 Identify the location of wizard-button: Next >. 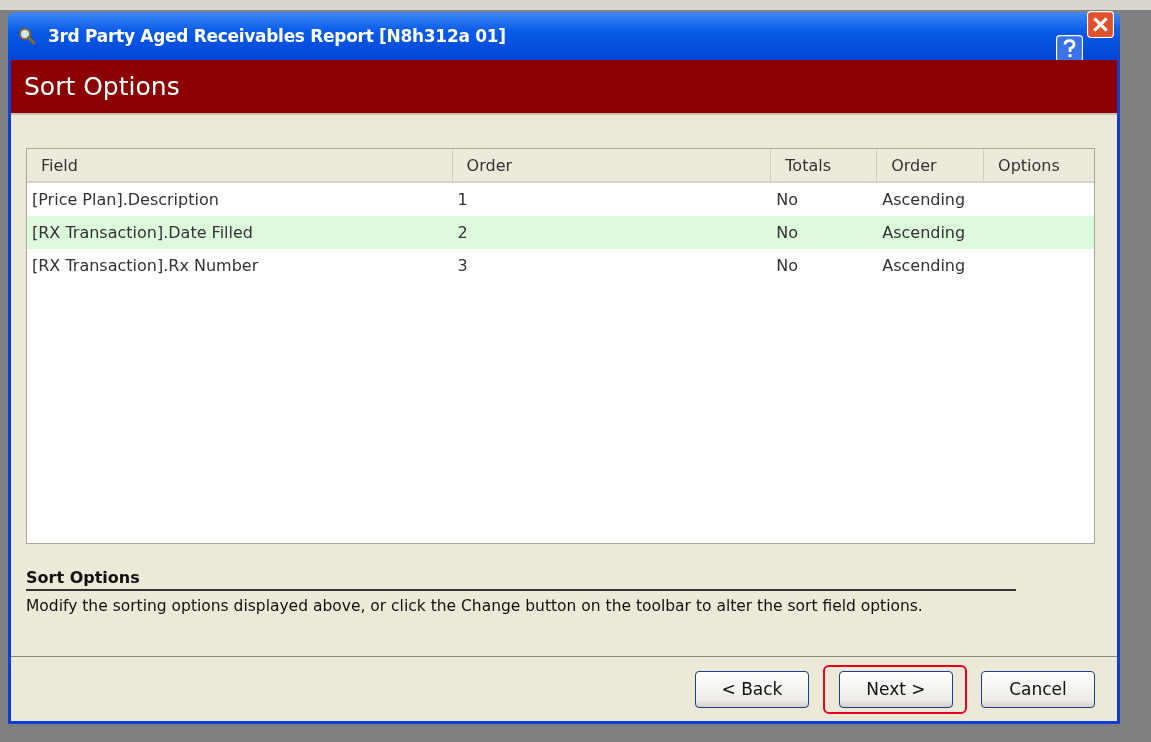
(896, 689).